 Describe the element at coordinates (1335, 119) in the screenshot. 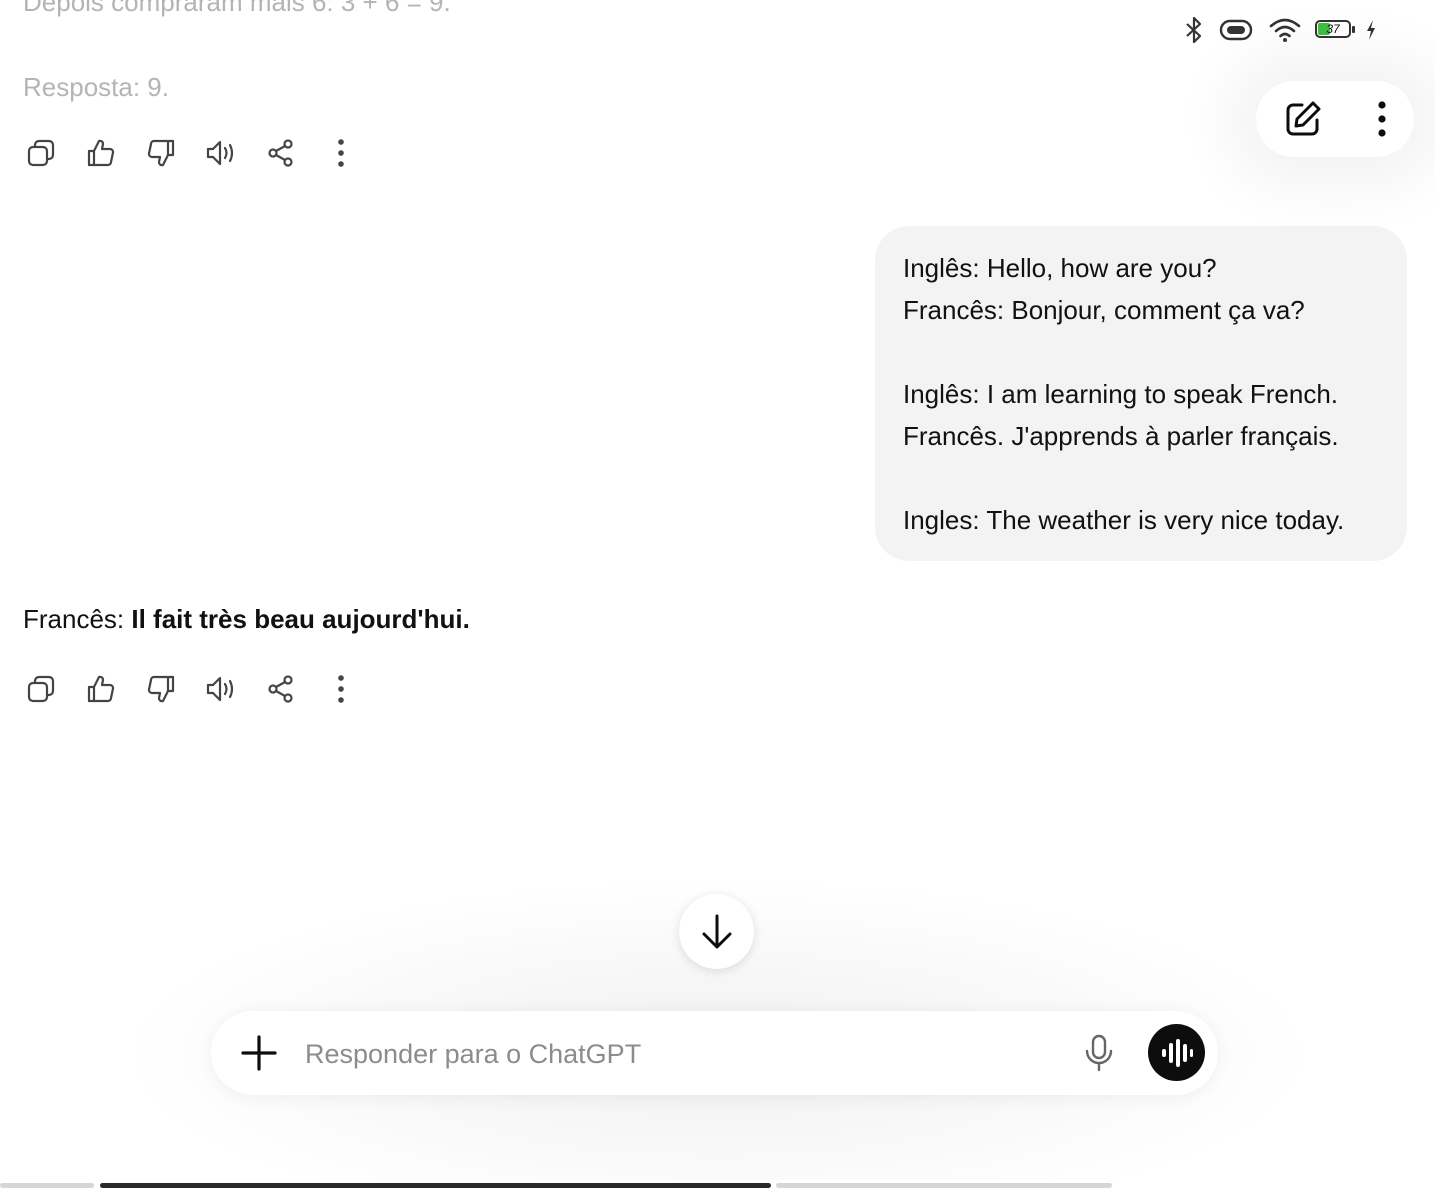

I see `header-actions` at that location.